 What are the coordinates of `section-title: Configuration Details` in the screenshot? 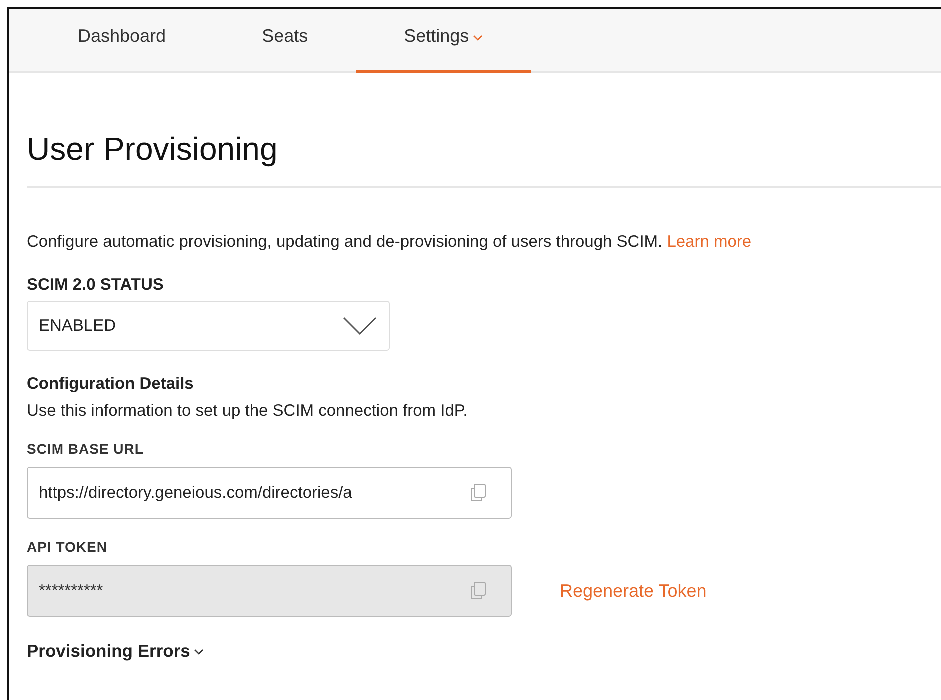 It's located at (111, 384).